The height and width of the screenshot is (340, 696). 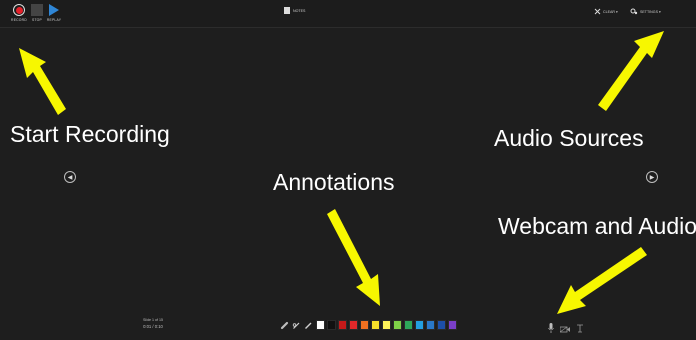 I want to click on gear-icon, so click(x=634, y=11).